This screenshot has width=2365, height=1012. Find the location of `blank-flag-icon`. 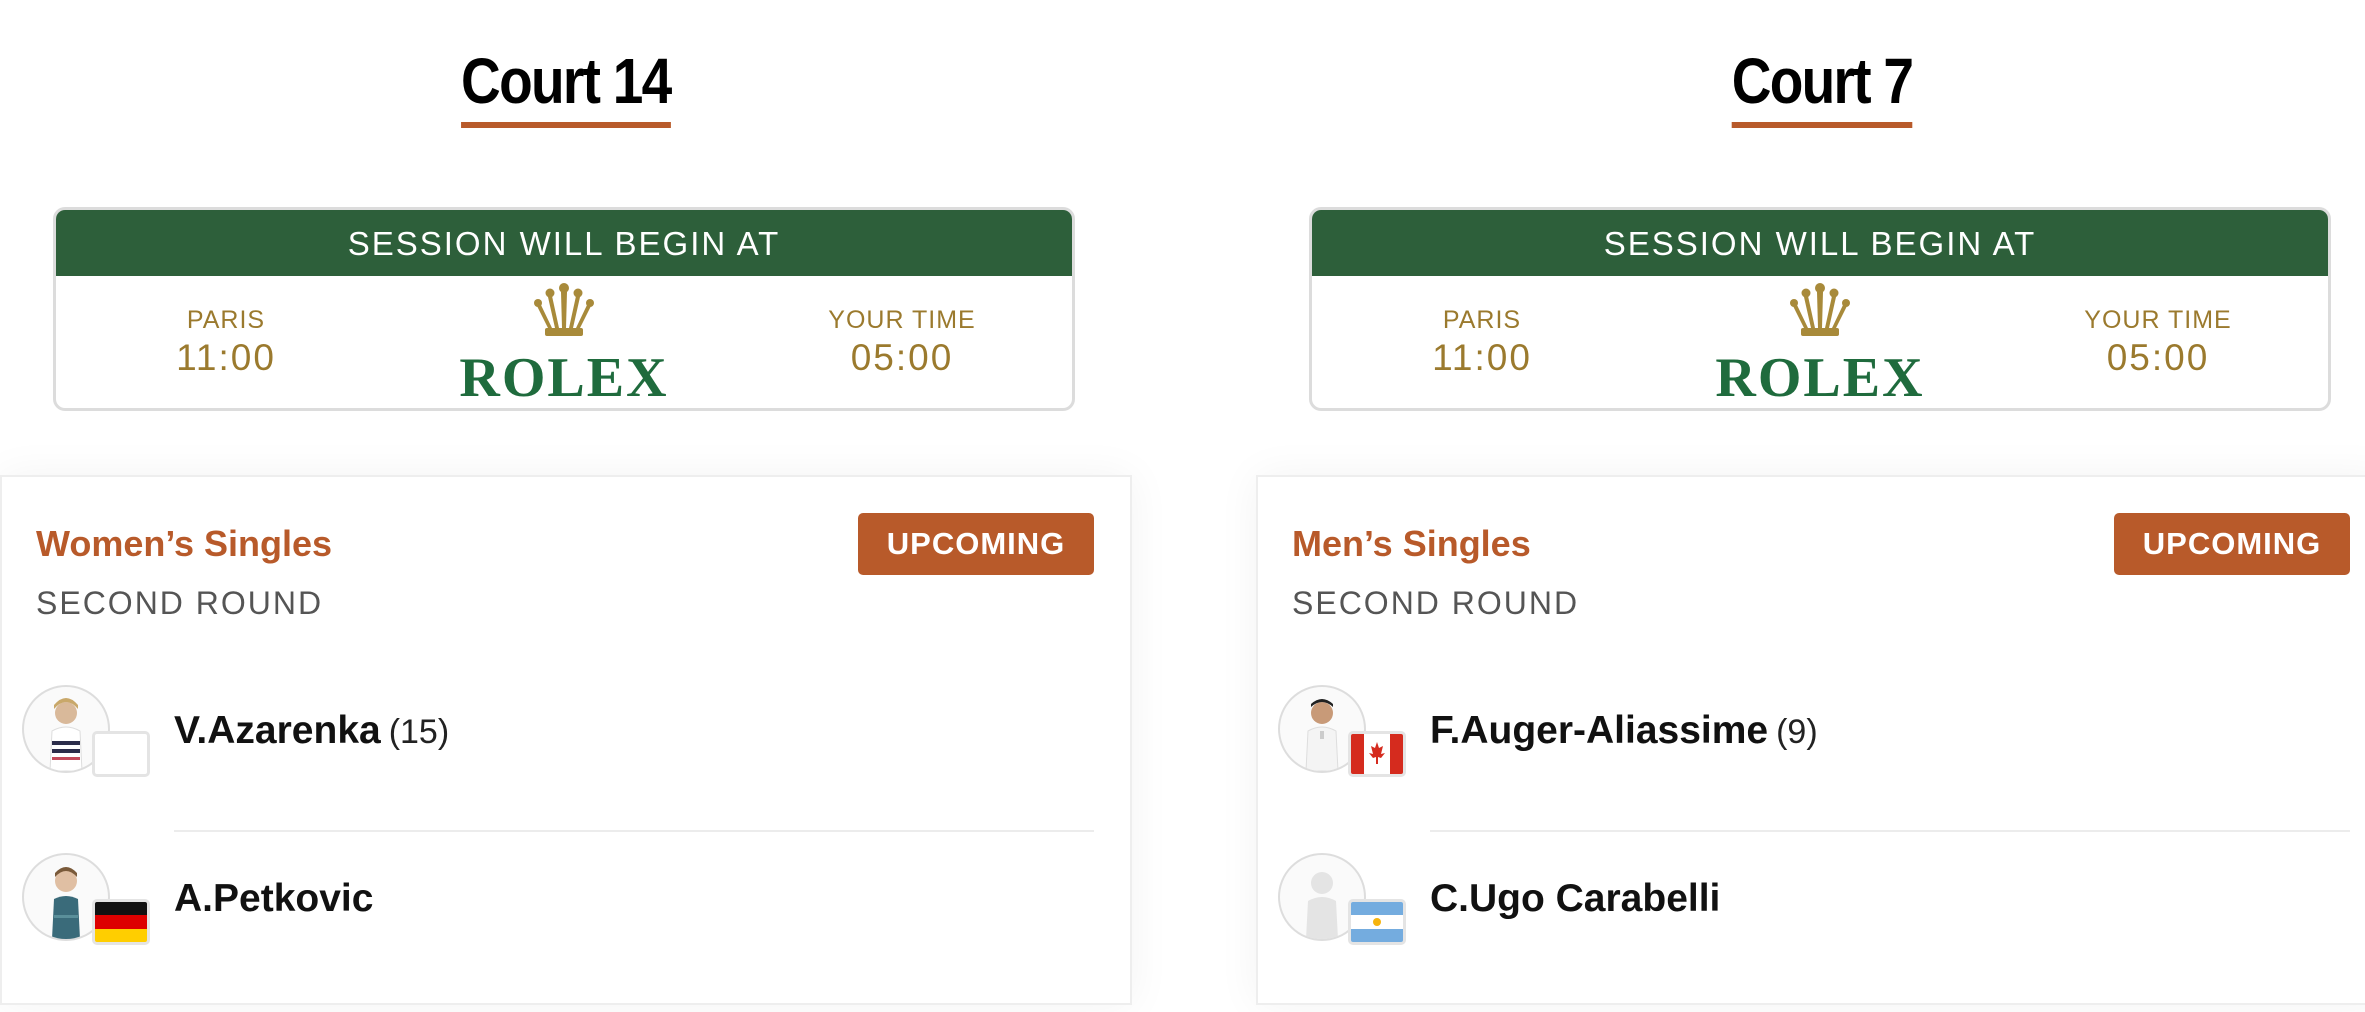

blank-flag-icon is located at coordinates (121, 754).